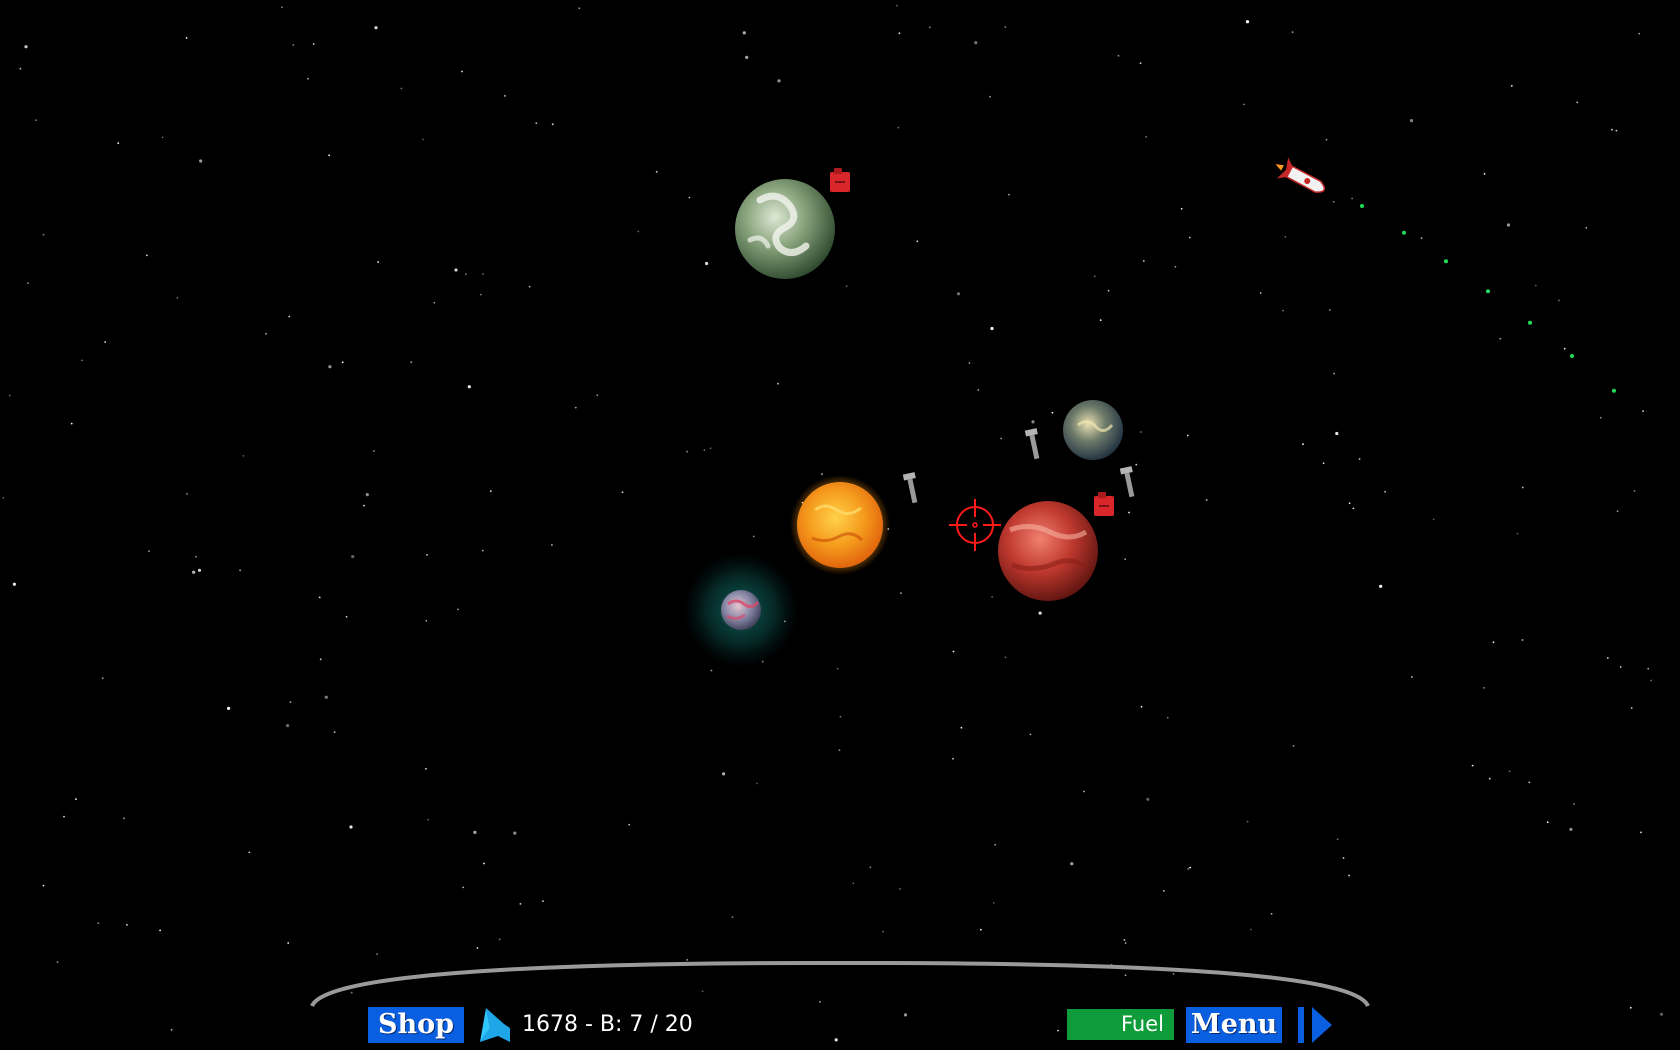 The height and width of the screenshot is (1050, 1680). Describe the element at coordinates (1404, 232) in the screenshot. I see `trail-dot` at that location.